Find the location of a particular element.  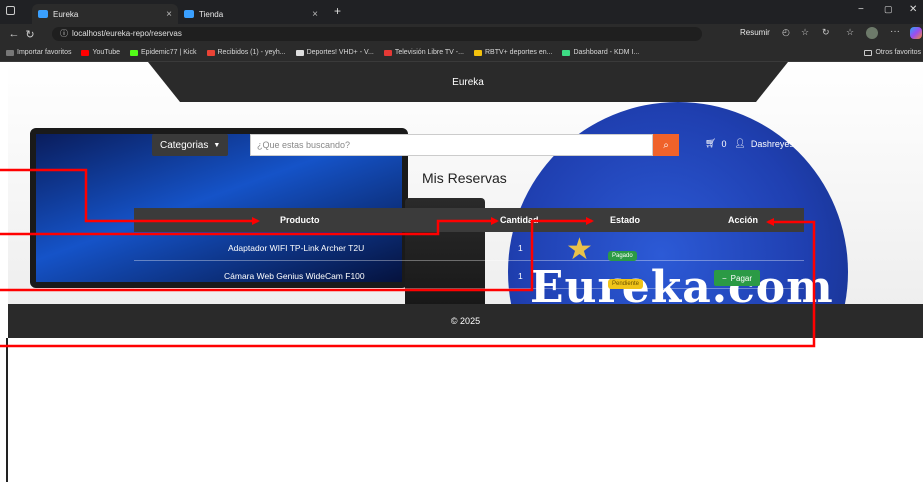

folder-icon is located at coordinates (868, 52).